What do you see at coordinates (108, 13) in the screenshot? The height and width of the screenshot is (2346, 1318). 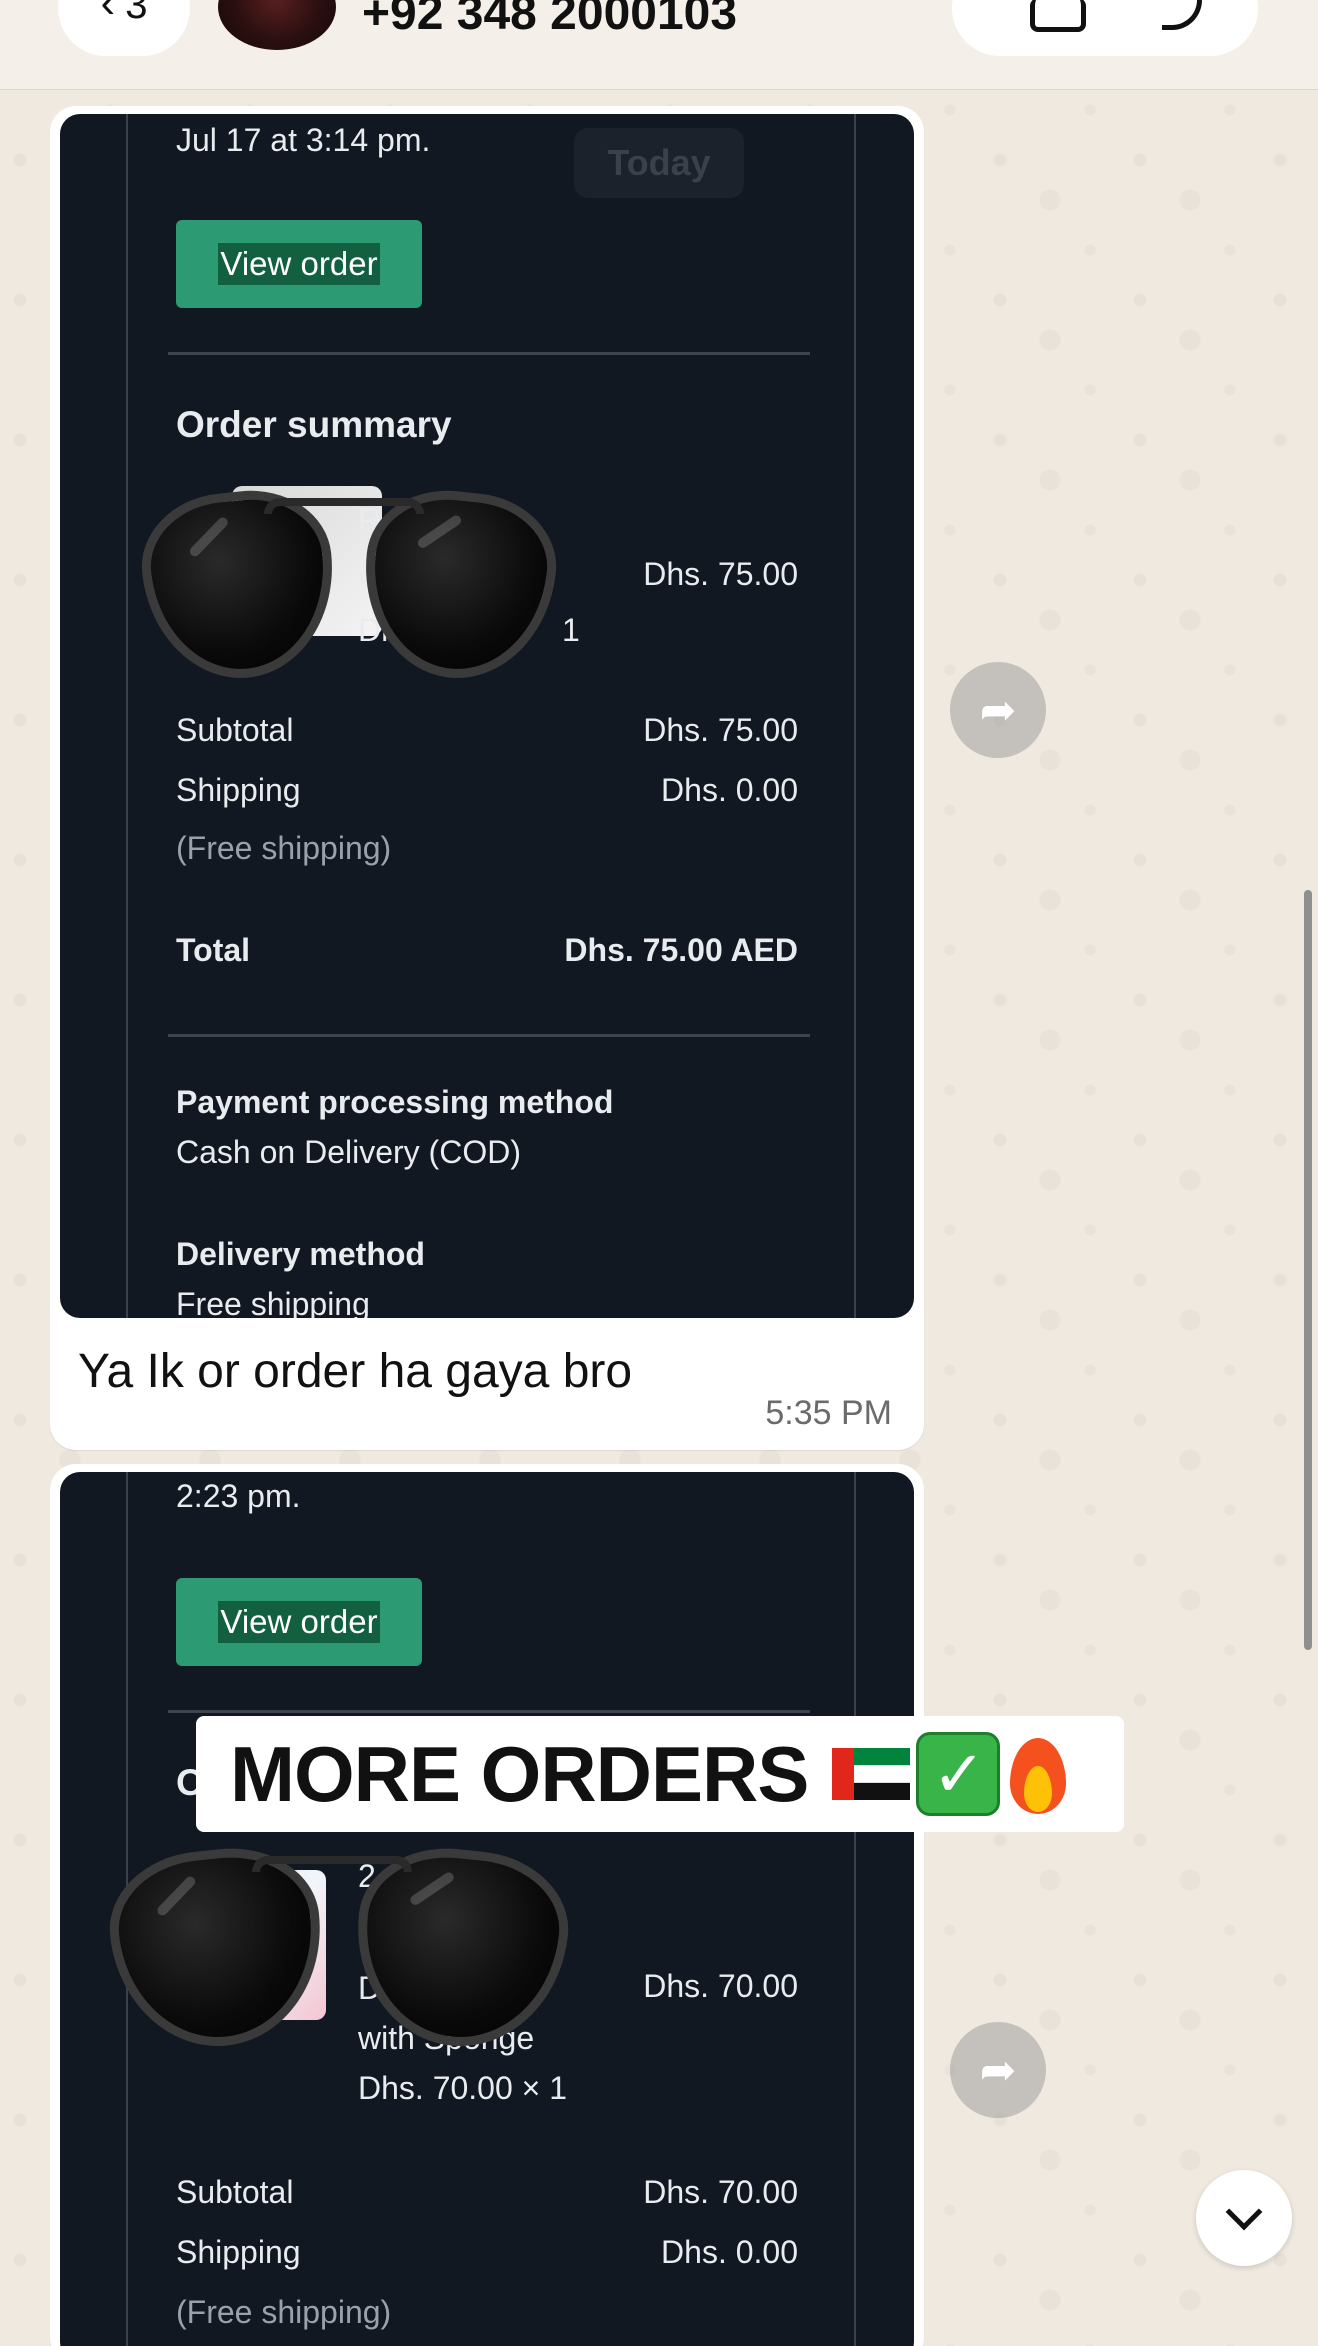 I see `chevron-left-icon: ‹` at bounding box center [108, 13].